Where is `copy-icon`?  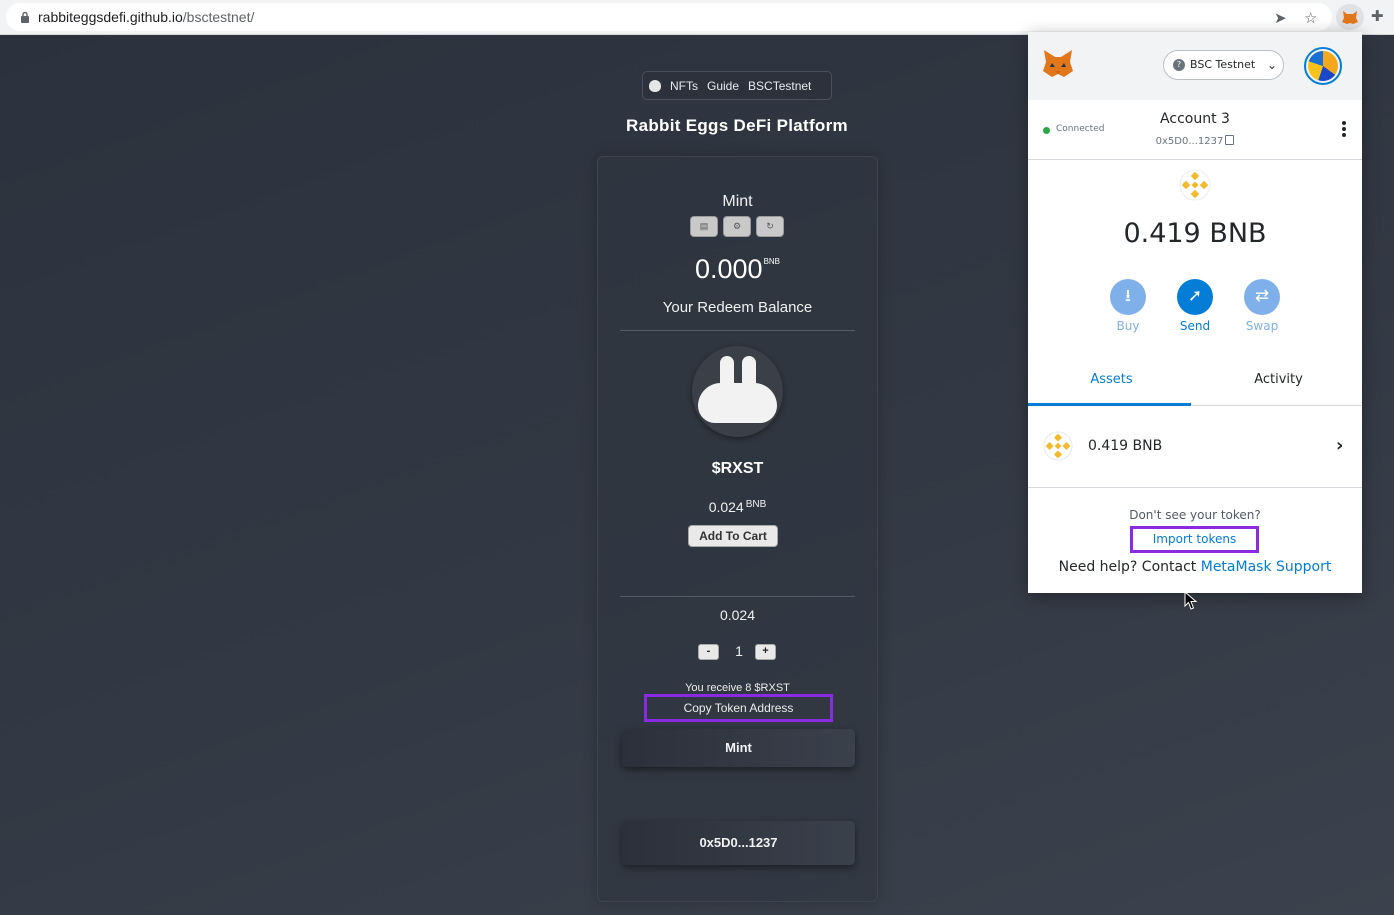
copy-icon is located at coordinates (1230, 140).